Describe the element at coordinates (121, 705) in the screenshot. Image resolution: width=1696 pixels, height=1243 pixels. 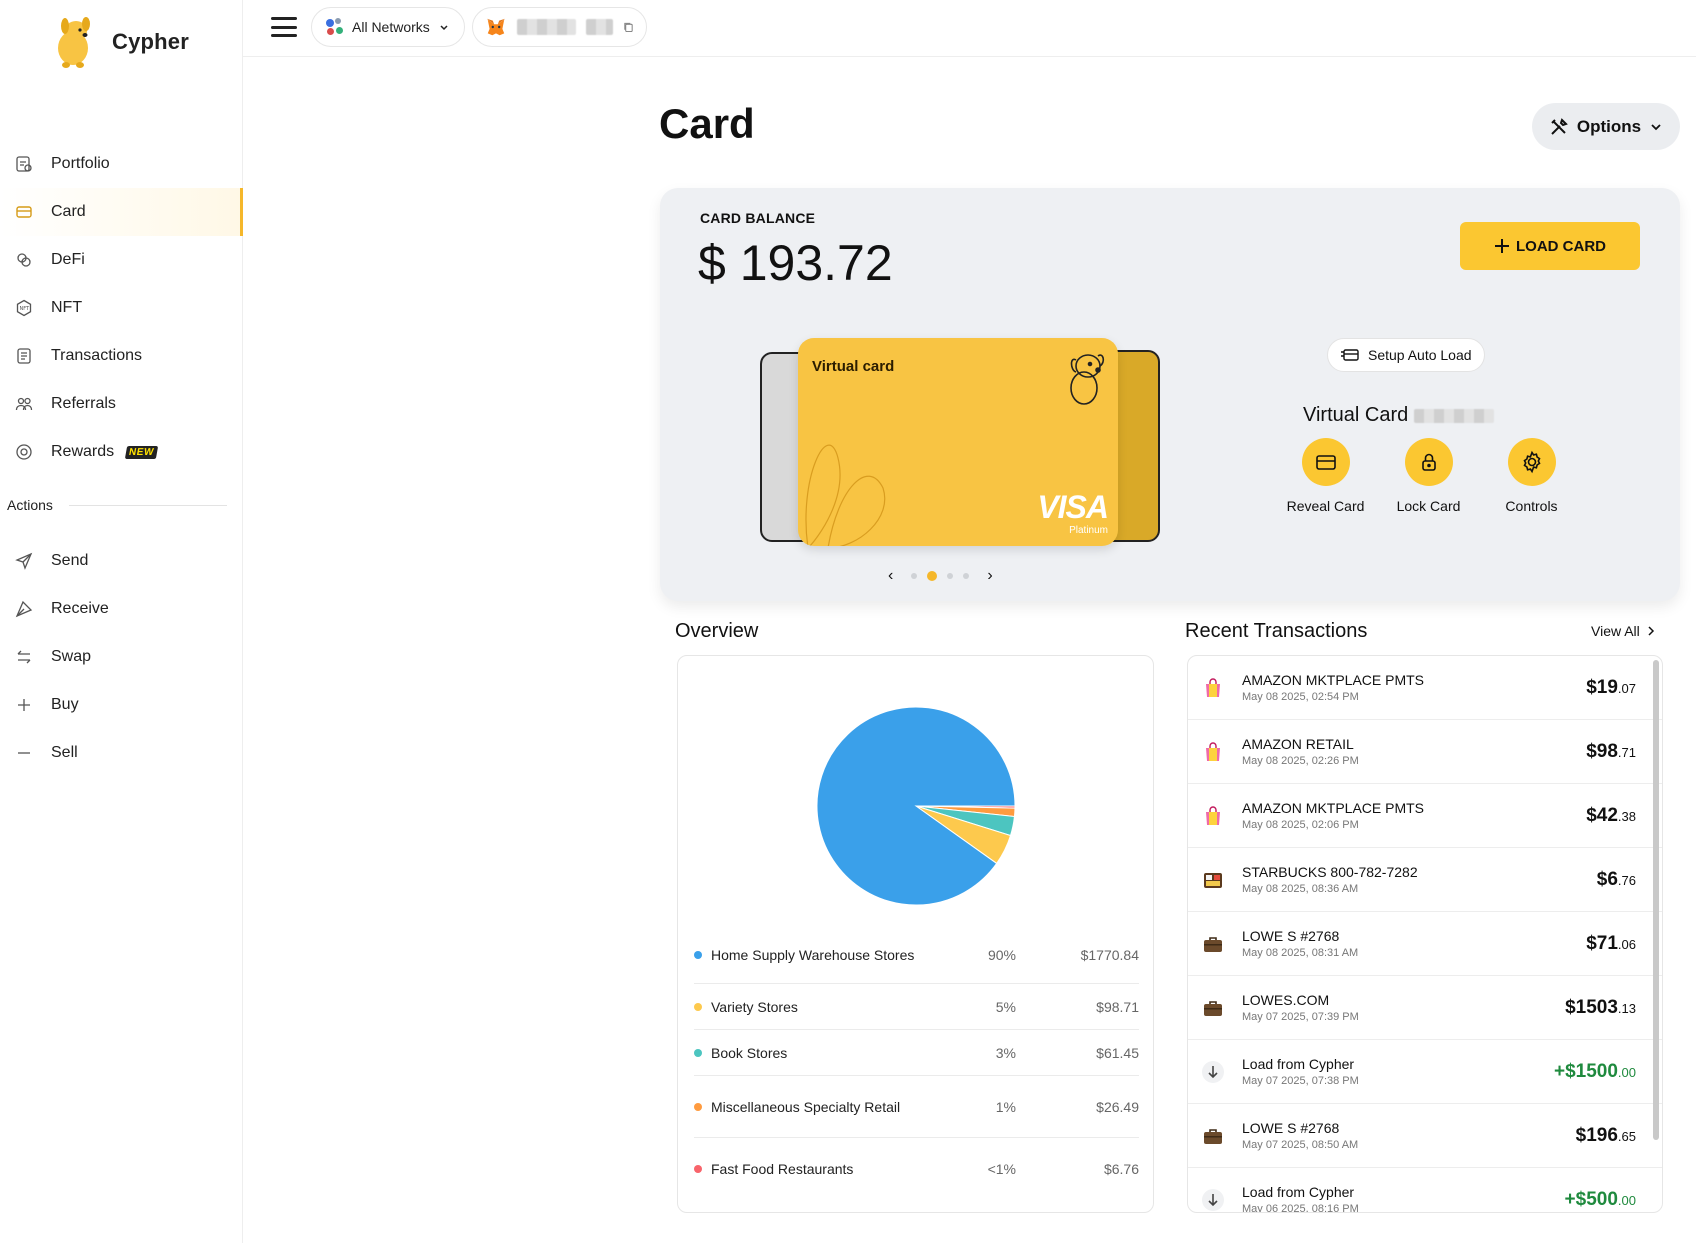
I see `sidebar-item-buy: Buy` at that location.